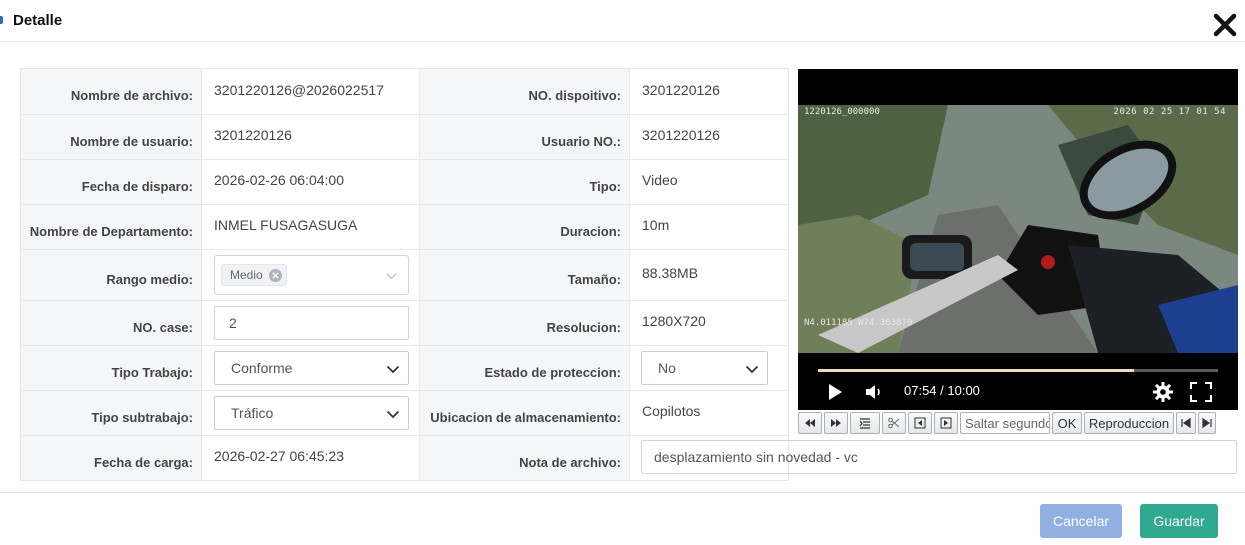 This screenshot has width=1245, height=545. What do you see at coordinates (1007, 423) in the screenshot?
I see `seek-seconds-placeholder: Saltar segundos` at bounding box center [1007, 423].